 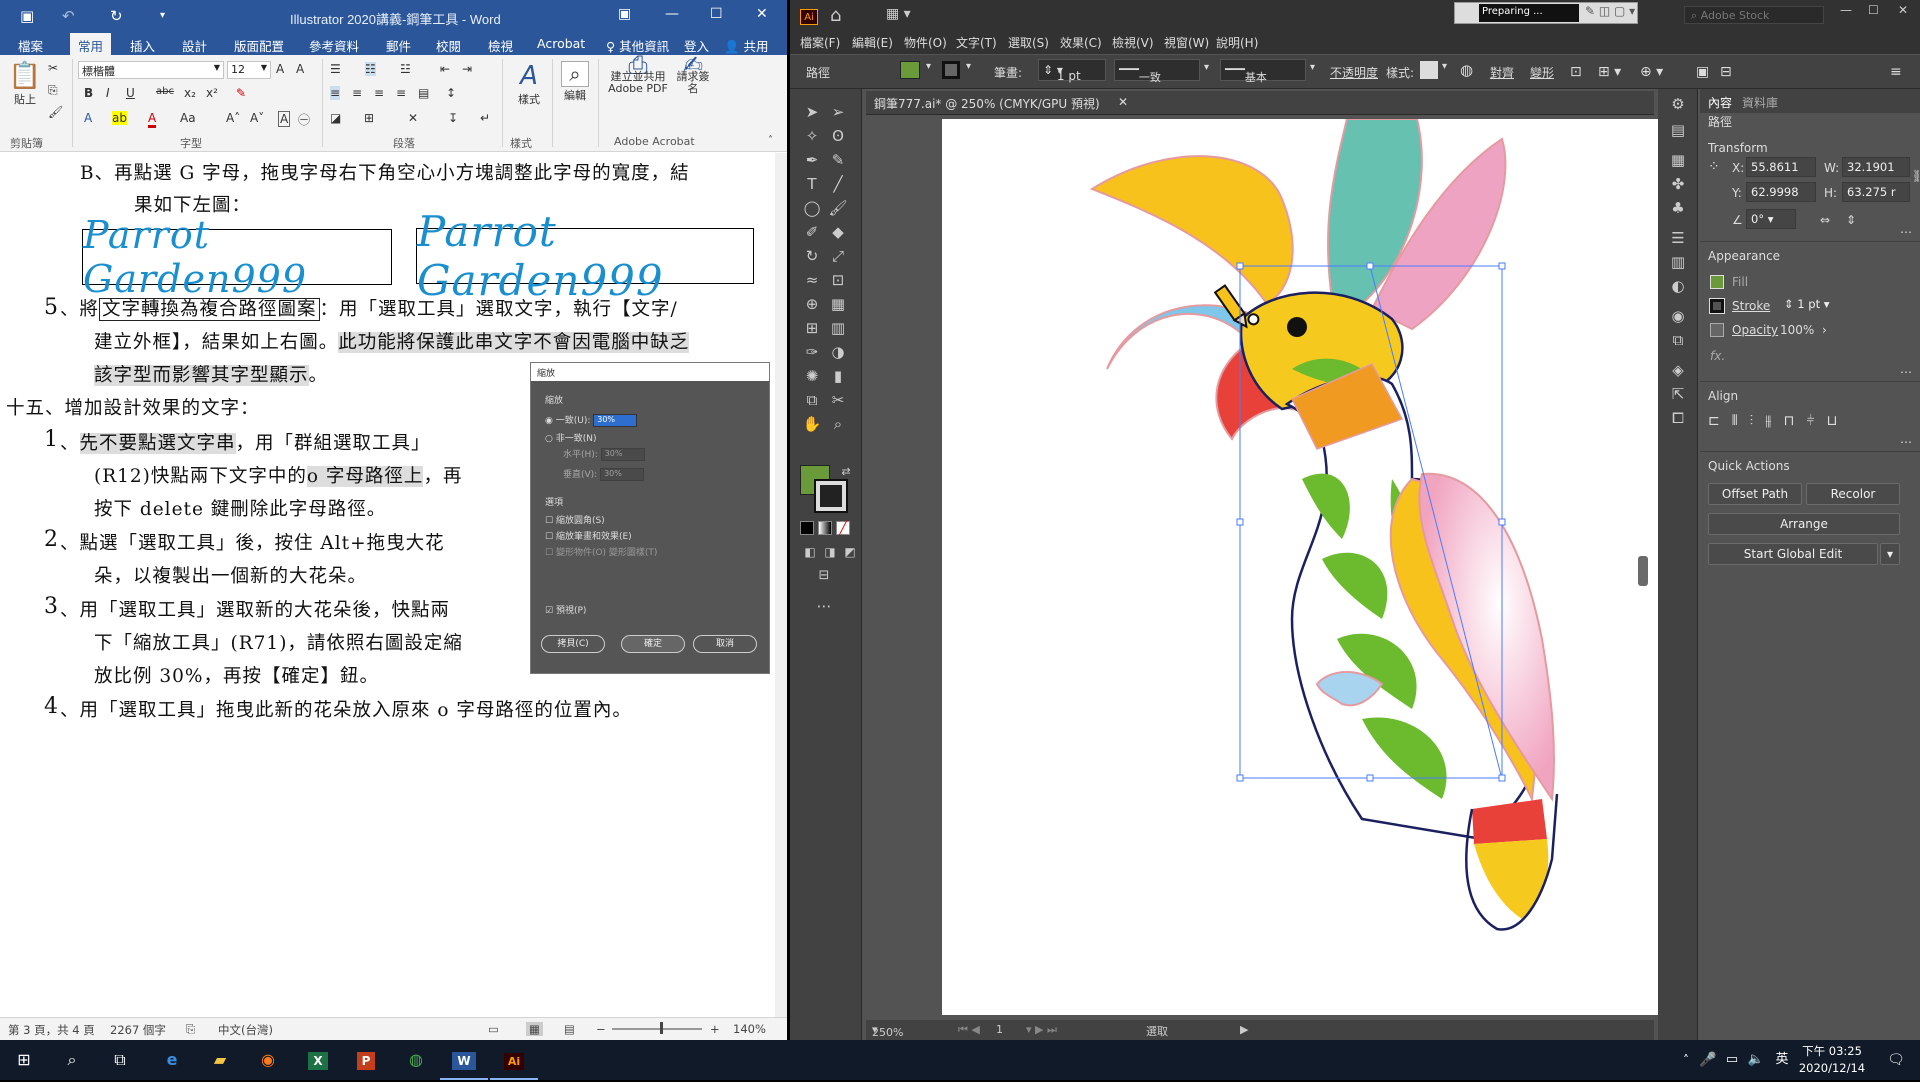 I want to click on distributed-icon: ▤, so click(x=423, y=93).